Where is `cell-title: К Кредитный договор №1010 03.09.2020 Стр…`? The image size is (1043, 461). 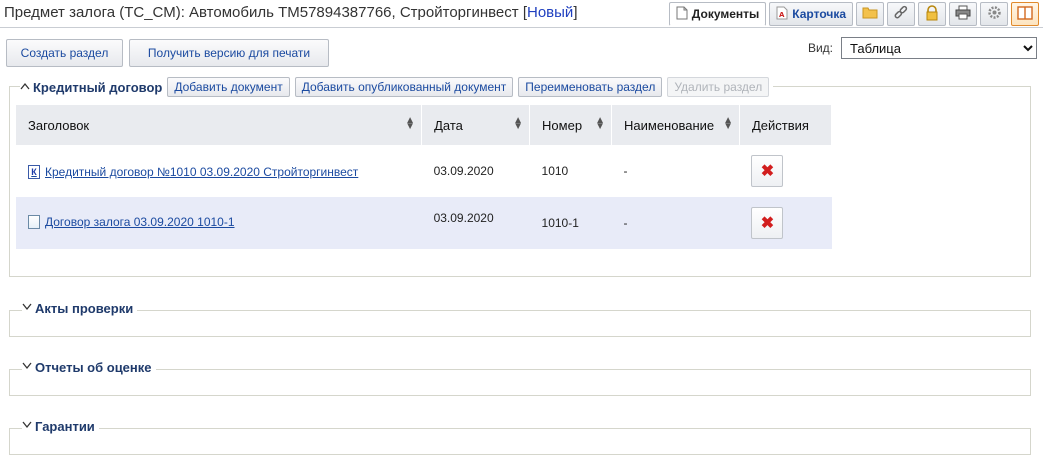
cell-title: К Кредитный договор №1010 03.09.2020 Стр… is located at coordinates (219, 171).